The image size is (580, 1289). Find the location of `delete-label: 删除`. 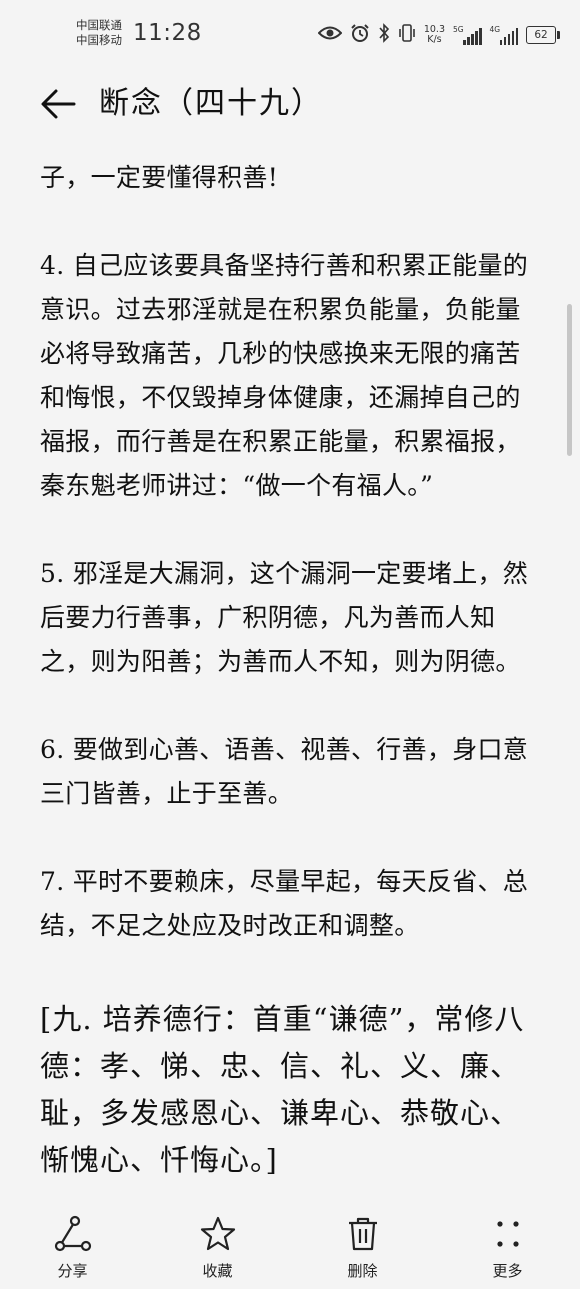

delete-label: 删除 is located at coordinates (362, 1271).